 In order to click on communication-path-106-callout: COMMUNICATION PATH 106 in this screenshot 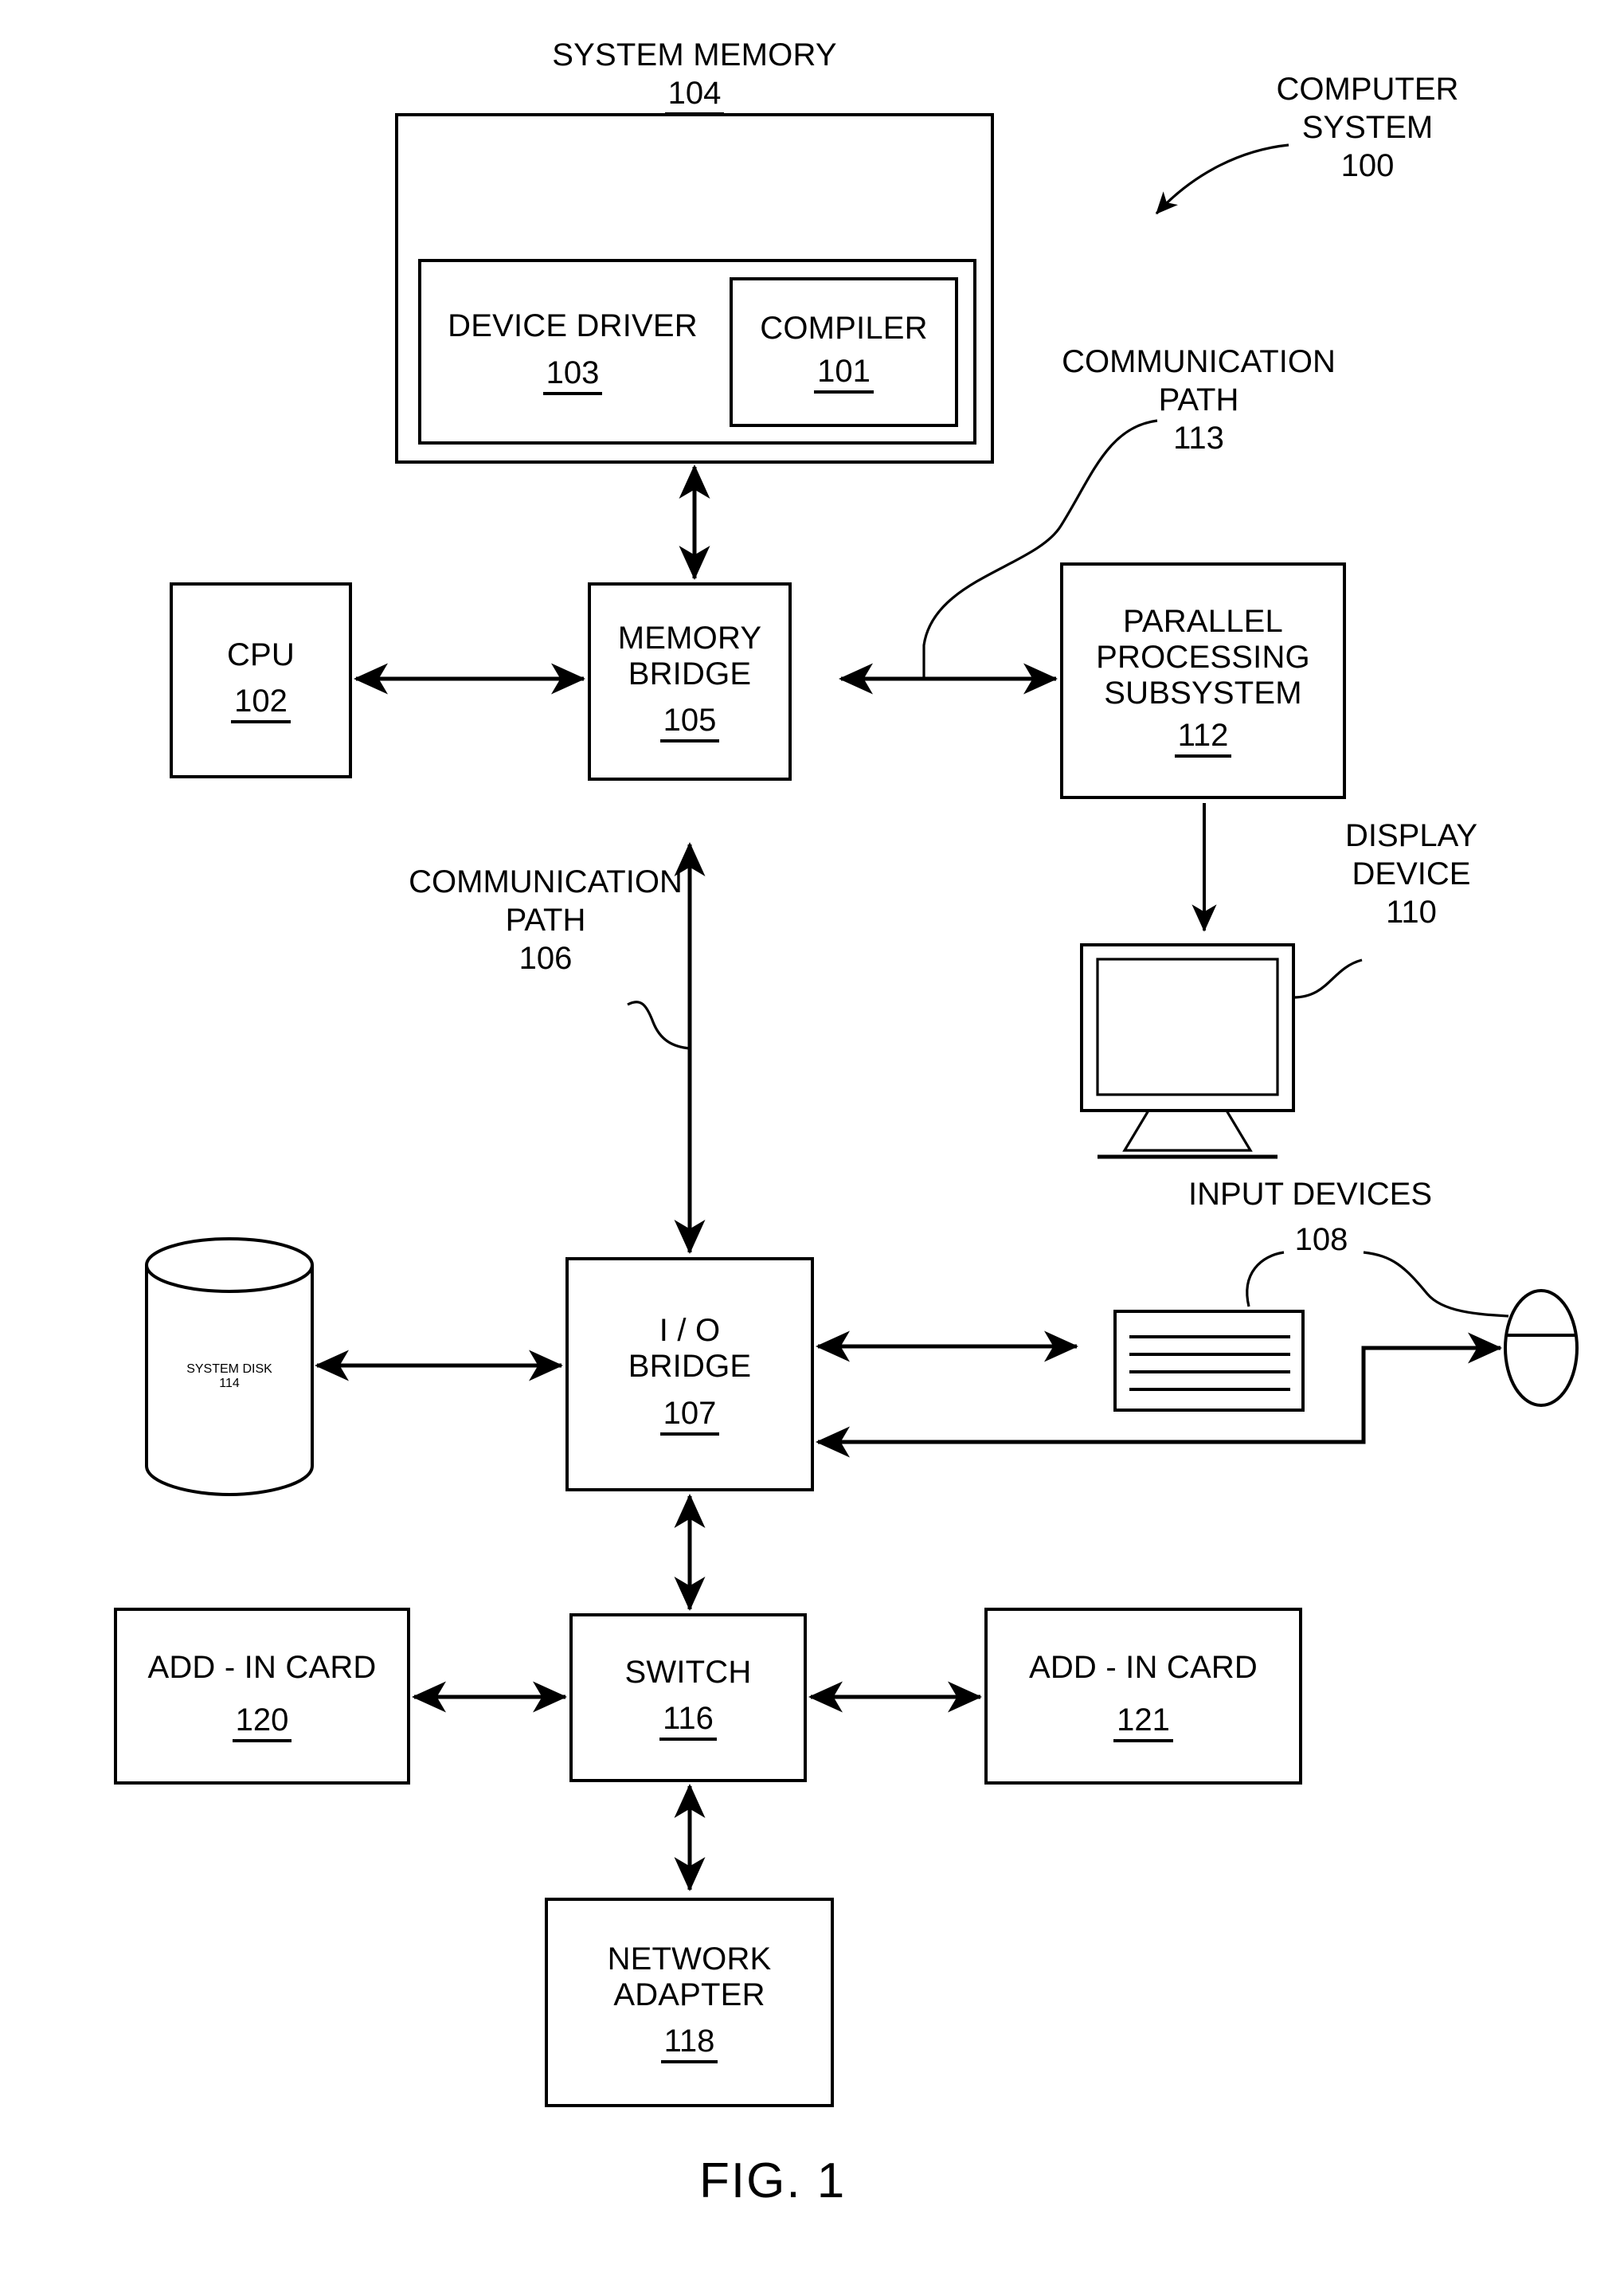, I will do `click(546, 920)`.